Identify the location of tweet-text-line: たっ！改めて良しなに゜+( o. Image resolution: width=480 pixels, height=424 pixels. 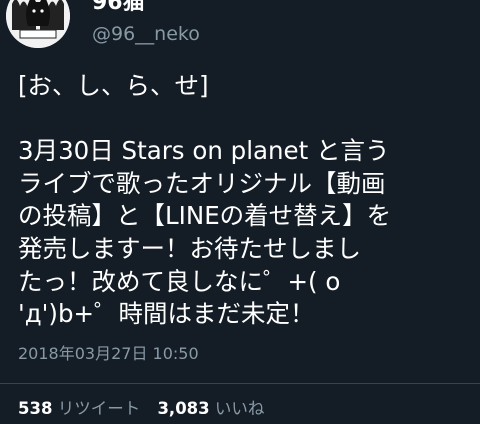
(179, 281).